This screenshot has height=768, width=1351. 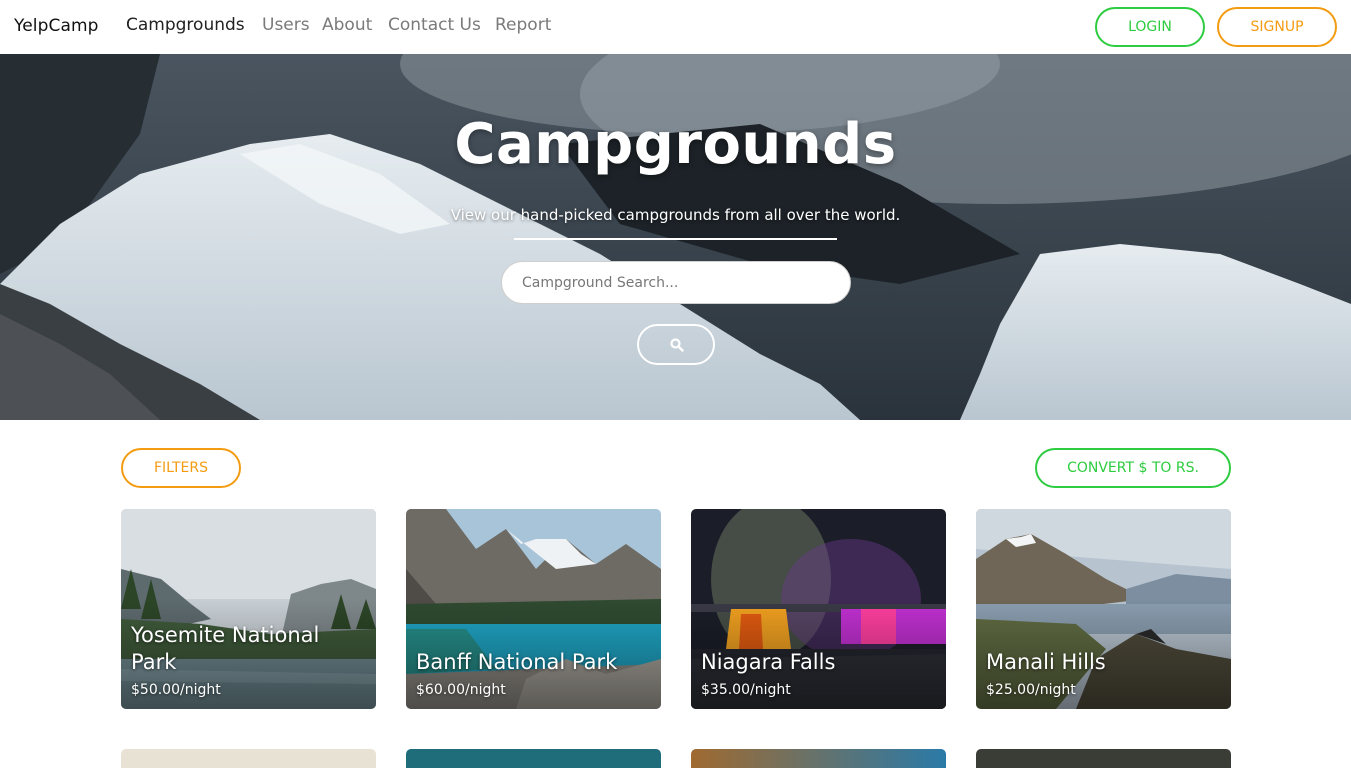 What do you see at coordinates (225, 648) in the screenshot?
I see `campground-name: Yosemite National Park` at bounding box center [225, 648].